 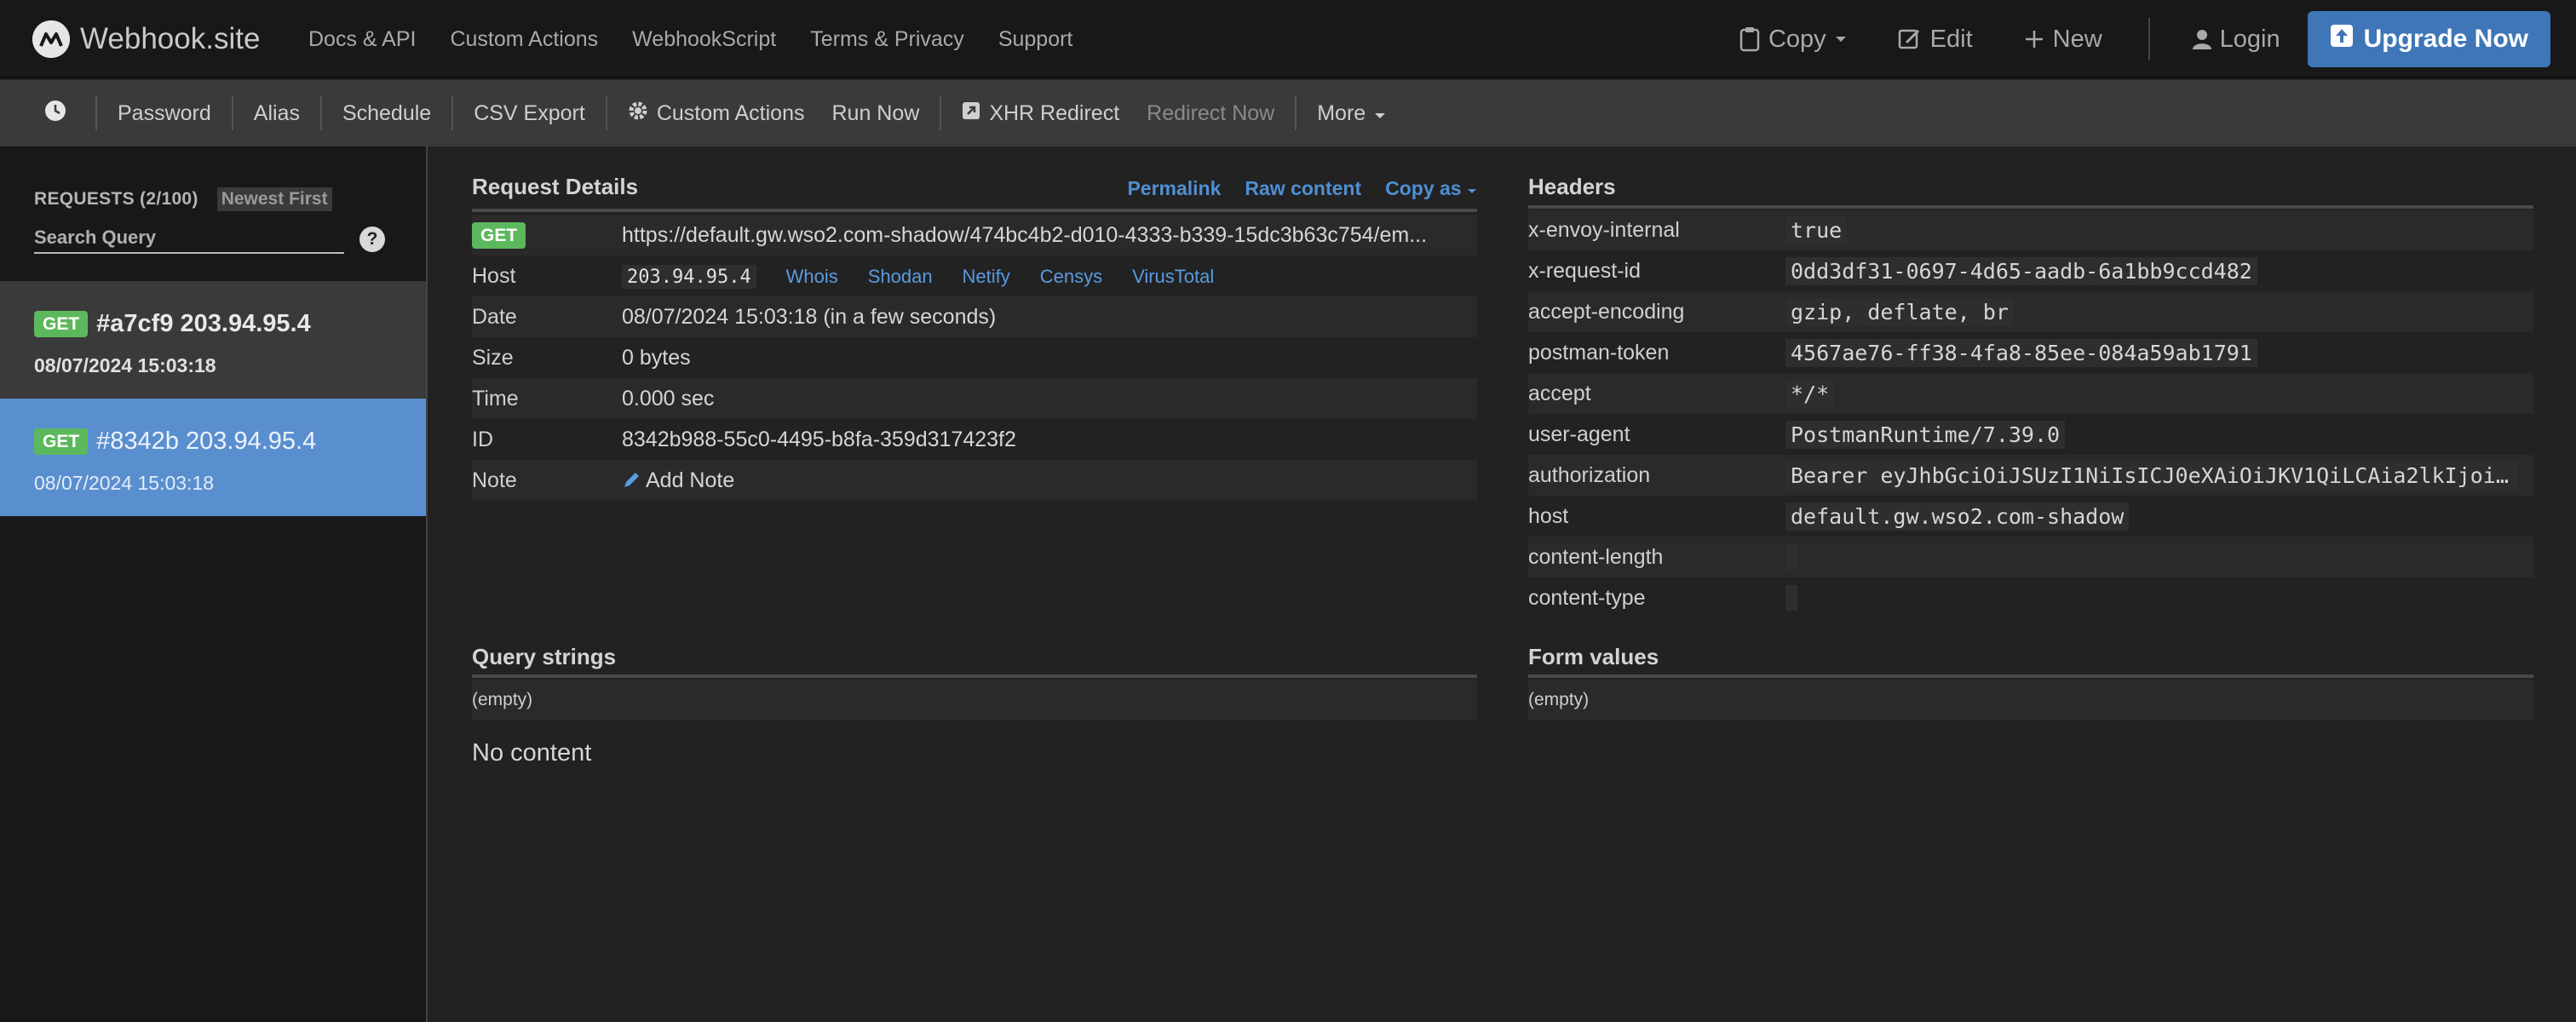 I want to click on query-strings-title: Query strings, so click(x=545, y=656).